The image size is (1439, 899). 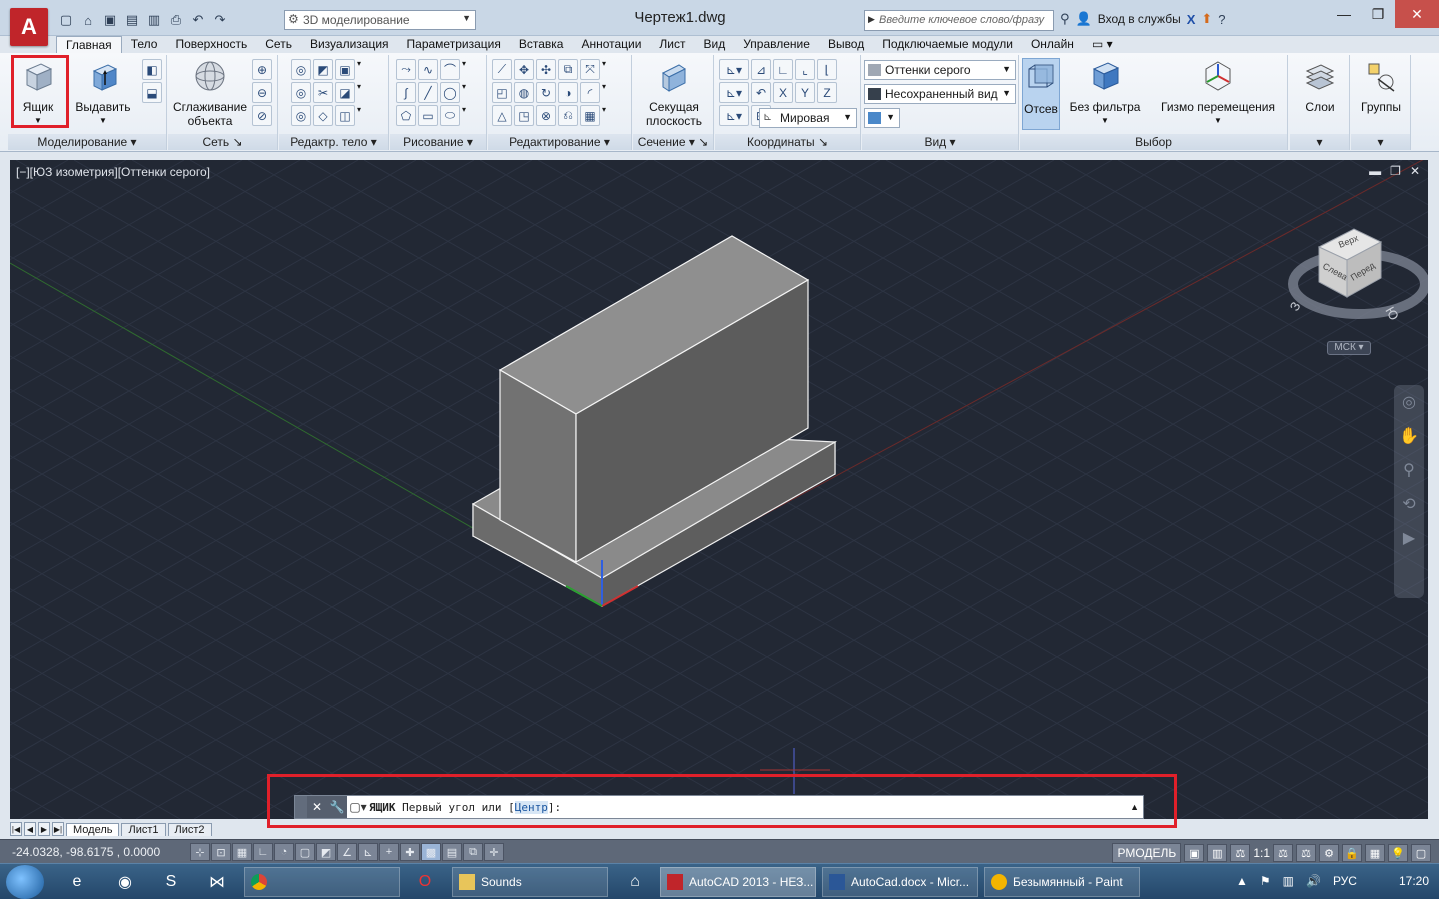 What do you see at coordinates (284, 852) in the screenshot?
I see `polar-icon: ◔` at bounding box center [284, 852].